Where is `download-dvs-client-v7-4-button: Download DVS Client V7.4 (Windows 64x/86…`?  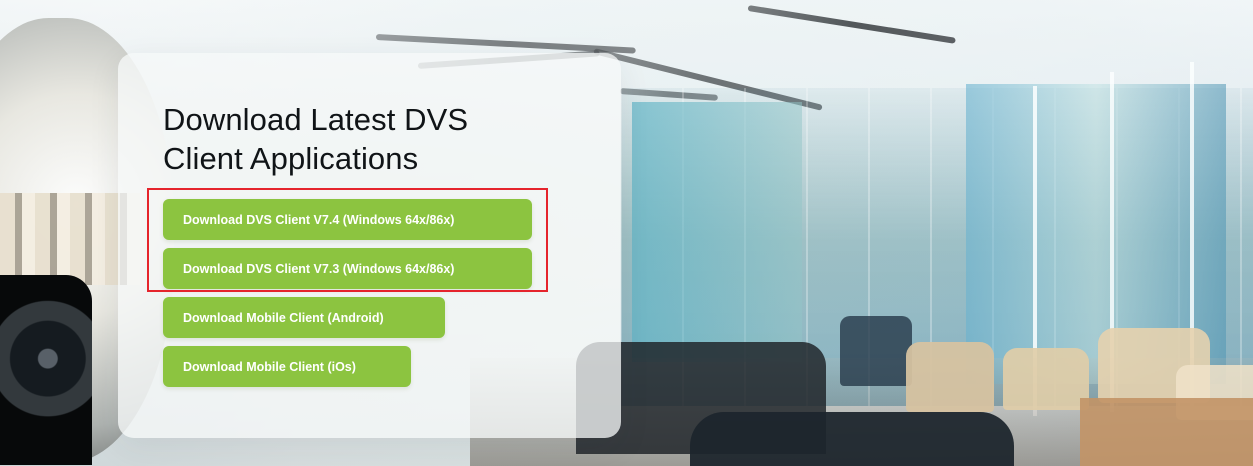
download-dvs-client-v7-4-button: Download DVS Client V7.4 (Windows 64x/86… is located at coordinates (347, 219).